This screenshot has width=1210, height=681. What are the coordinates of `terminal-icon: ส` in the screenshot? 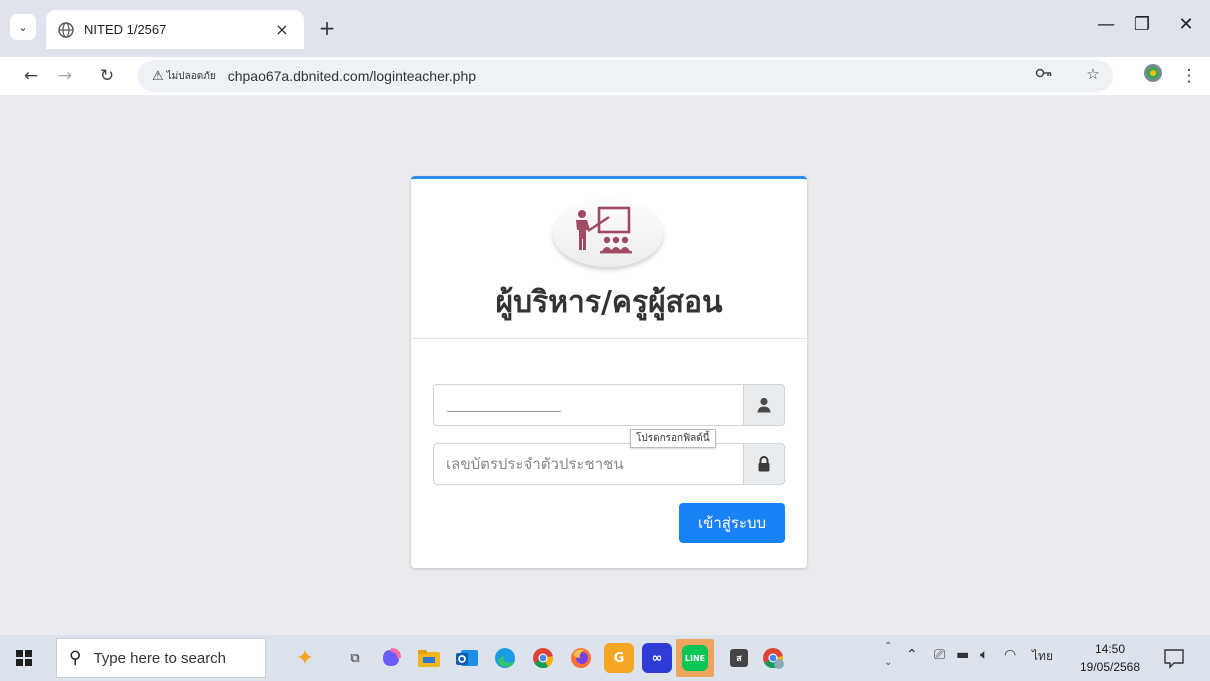 It's located at (739, 658).